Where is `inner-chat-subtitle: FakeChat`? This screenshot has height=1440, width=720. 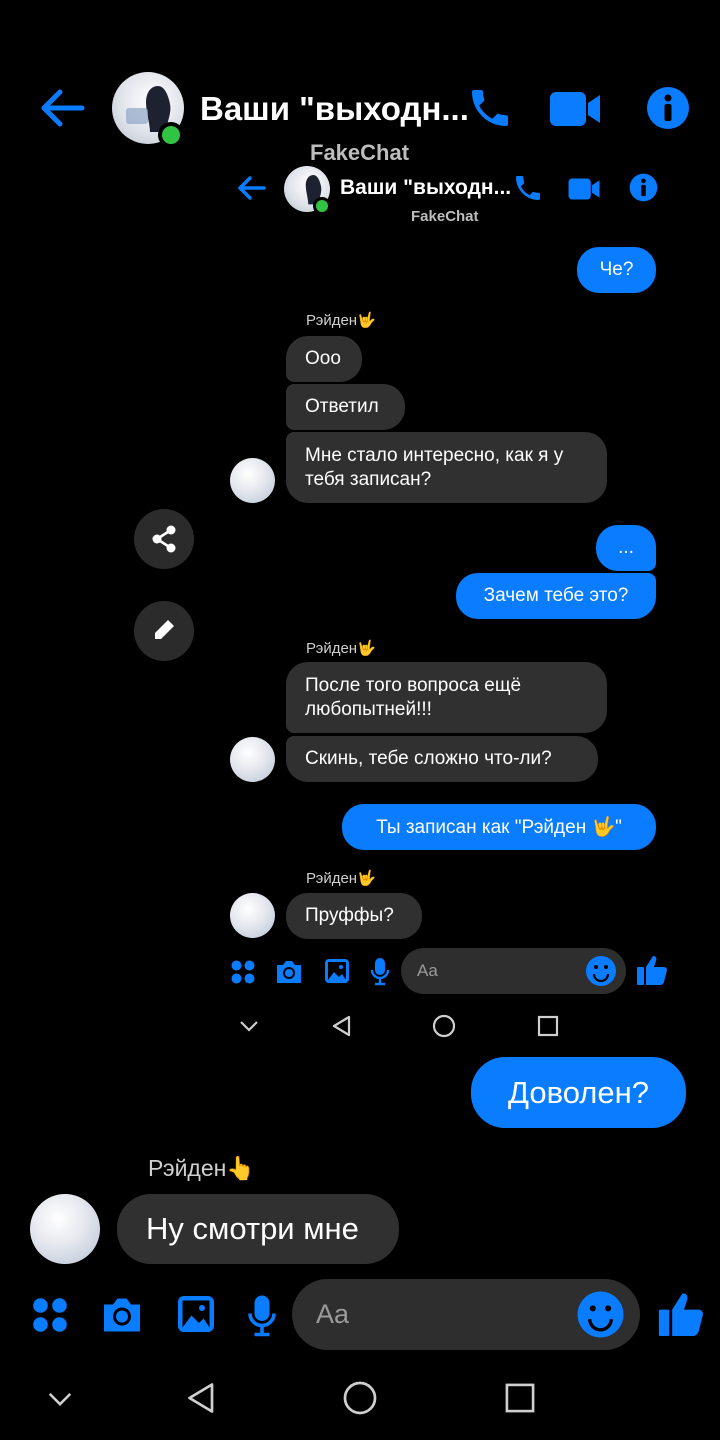
inner-chat-subtitle: FakeChat is located at coordinates (445, 216).